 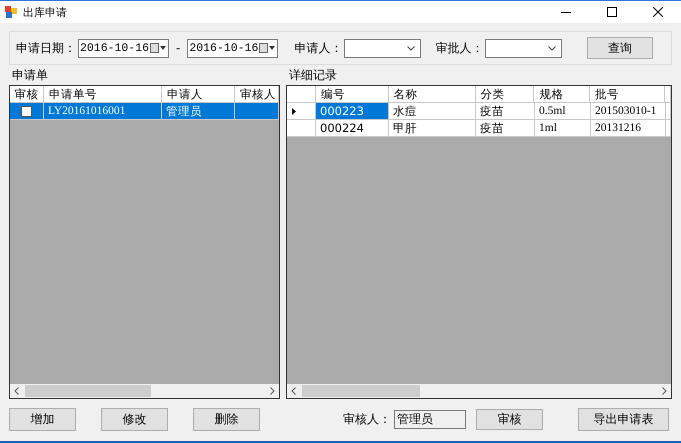 What do you see at coordinates (257, 94) in the screenshot?
I see `column-header: 审核人` at bounding box center [257, 94].